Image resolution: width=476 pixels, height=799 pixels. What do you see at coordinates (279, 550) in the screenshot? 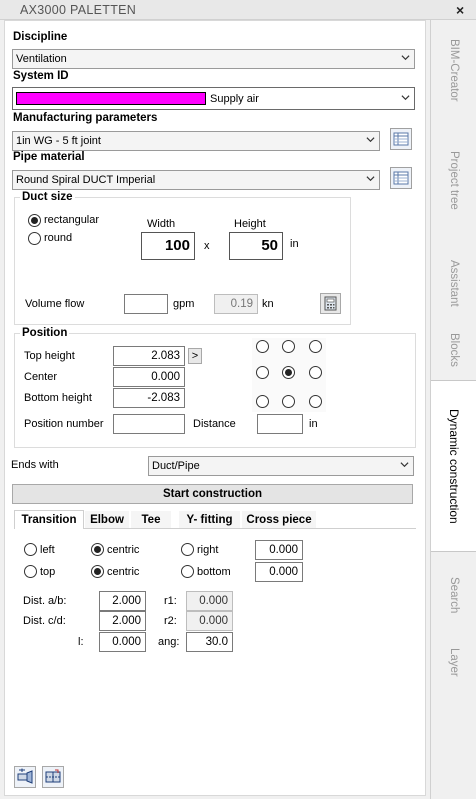
I see `horizontal-offset-input: 0.000` at bounding box center [279, 550].